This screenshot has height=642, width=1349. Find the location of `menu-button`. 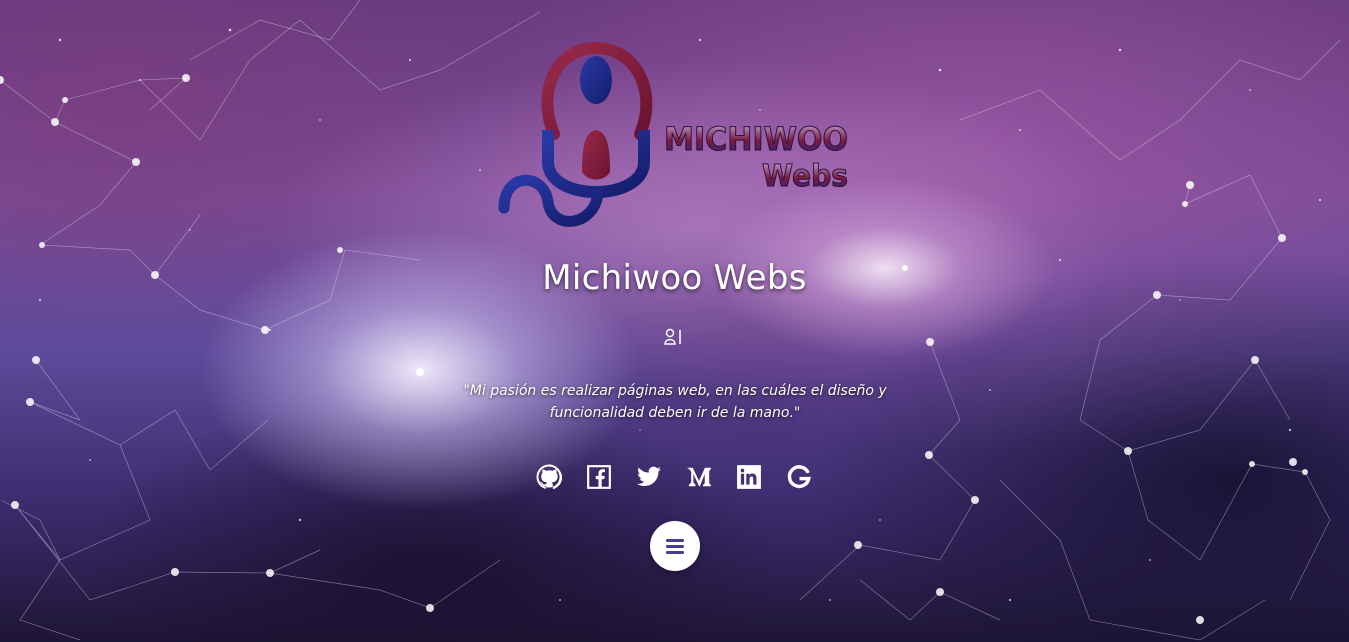

menu-button is located at coordinates (675, 546).